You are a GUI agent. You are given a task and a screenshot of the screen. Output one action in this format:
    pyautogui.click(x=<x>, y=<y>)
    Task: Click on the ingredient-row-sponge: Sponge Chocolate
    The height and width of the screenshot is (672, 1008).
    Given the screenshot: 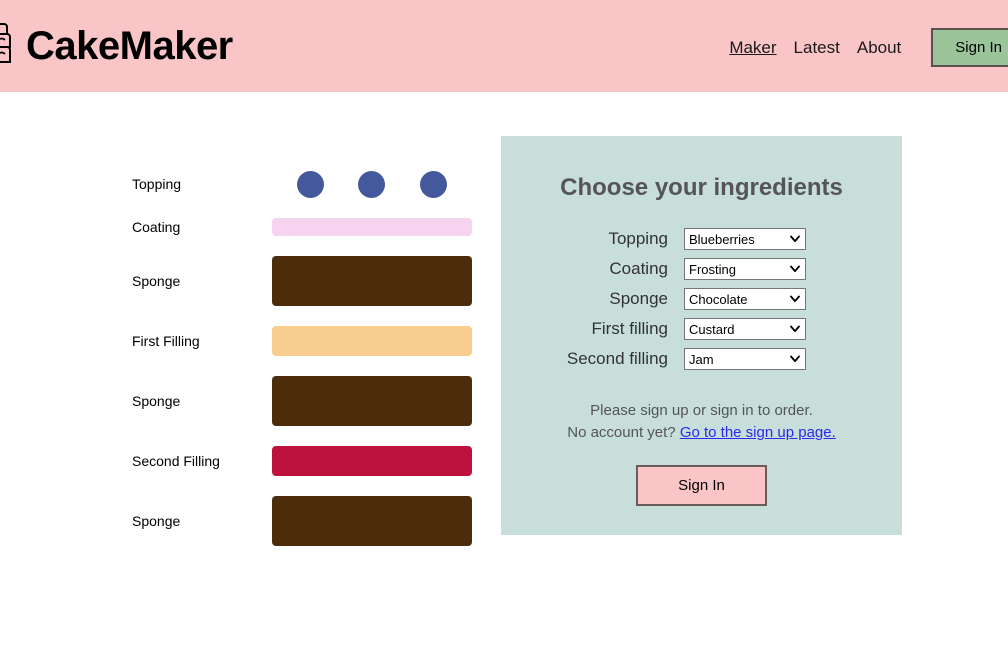 What is the action you would take?
    pyautogui.click(x=701, y=299)
    